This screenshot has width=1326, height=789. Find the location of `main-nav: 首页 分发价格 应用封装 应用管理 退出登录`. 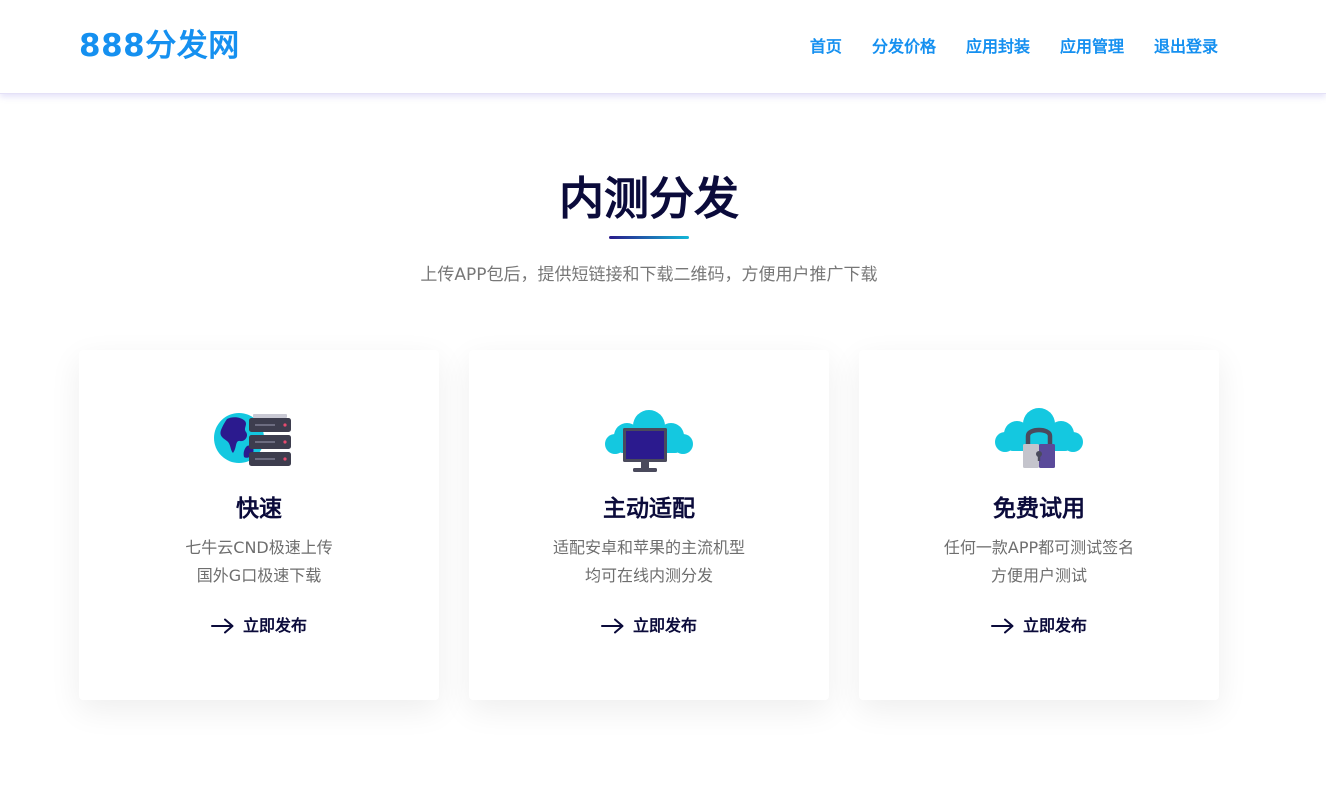

main-nav: 首页 分发价格 应用封装 应用管理 退出登录 is located at coordinates (1014, 47).